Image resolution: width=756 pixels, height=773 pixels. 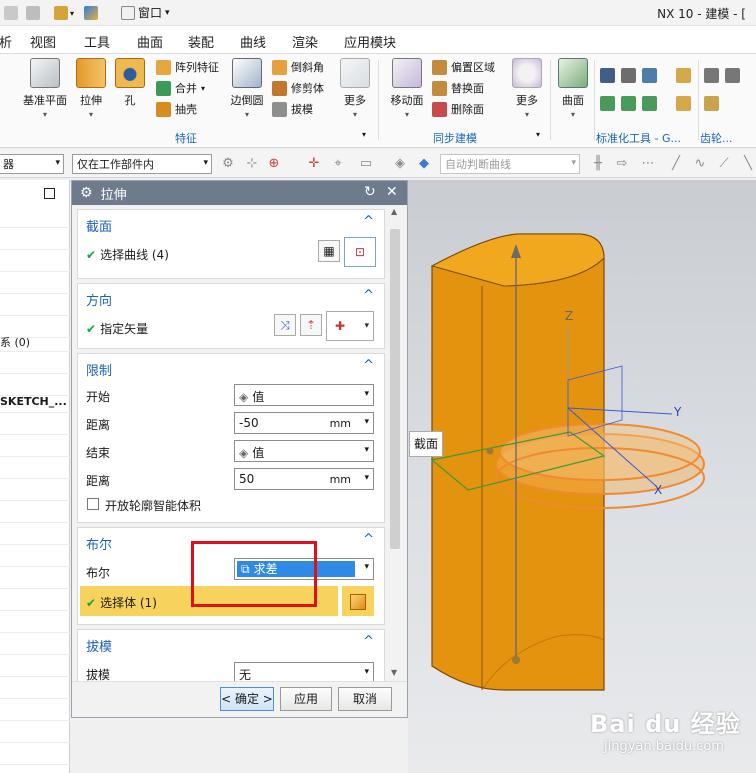 What do you see at coordinates (394, 211) in the screenshot?
I see `scroll-up-icon: ▲` at bounding box center [394, 211].